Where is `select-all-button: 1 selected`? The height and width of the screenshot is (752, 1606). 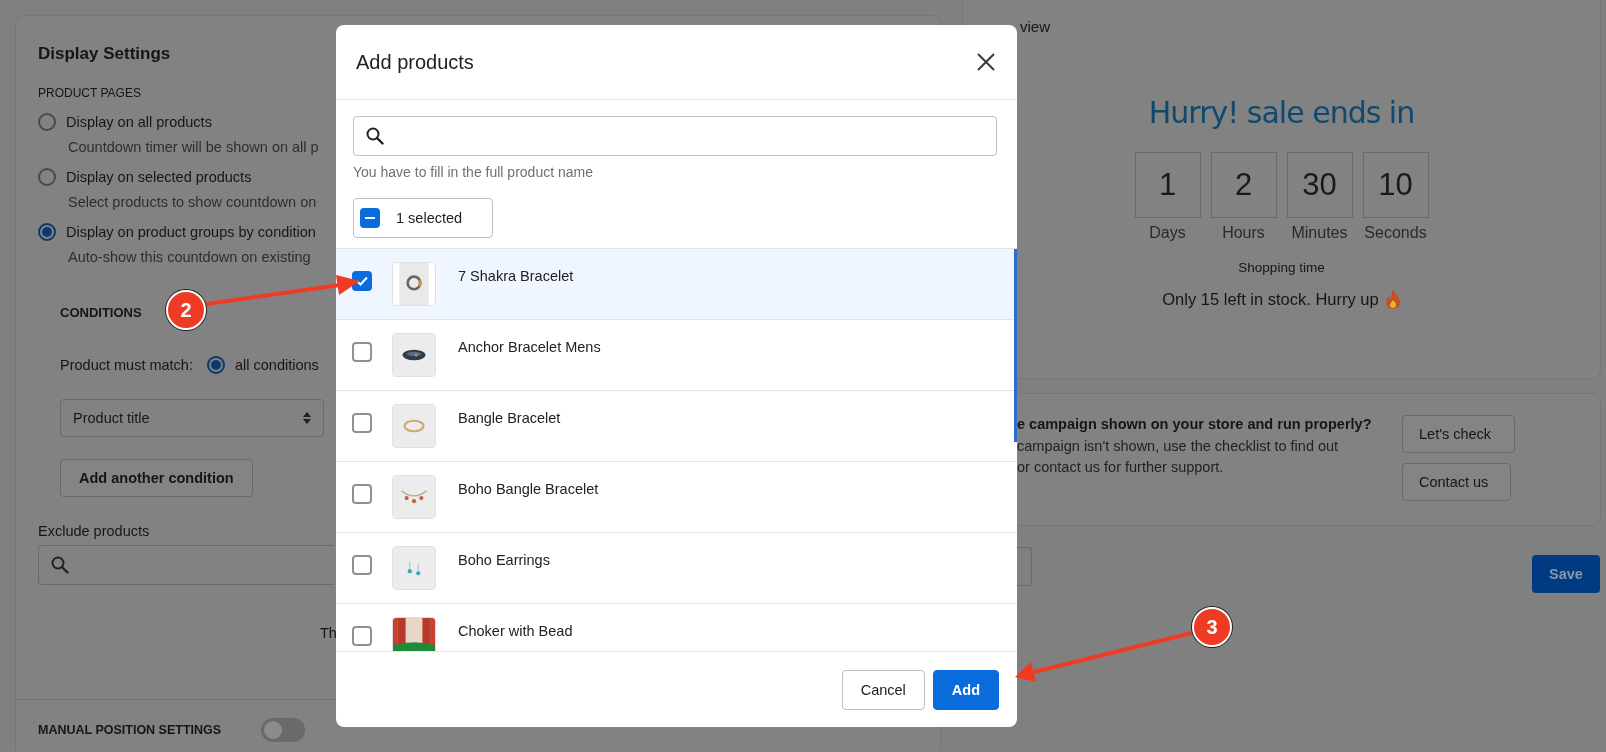
select-all-button: 1 selected is located at coordinates (423, 218).